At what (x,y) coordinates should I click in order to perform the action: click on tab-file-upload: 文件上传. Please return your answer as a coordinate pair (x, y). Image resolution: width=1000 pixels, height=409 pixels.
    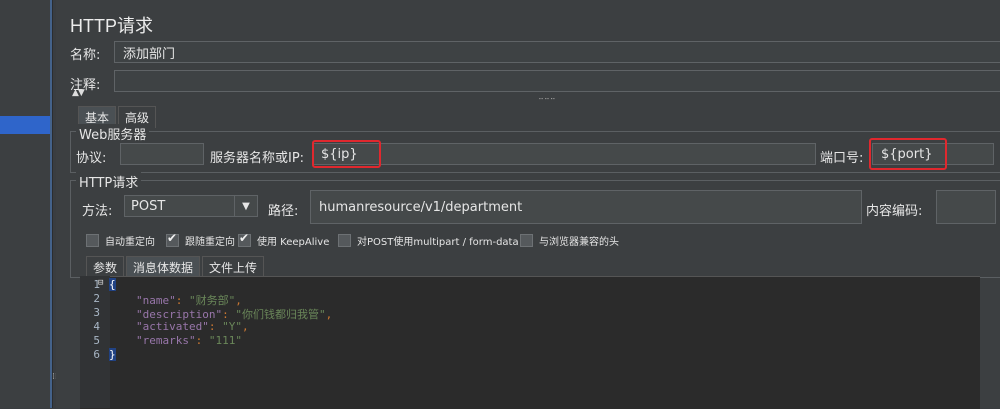
    Looking at the image, I should click on (233, 267).